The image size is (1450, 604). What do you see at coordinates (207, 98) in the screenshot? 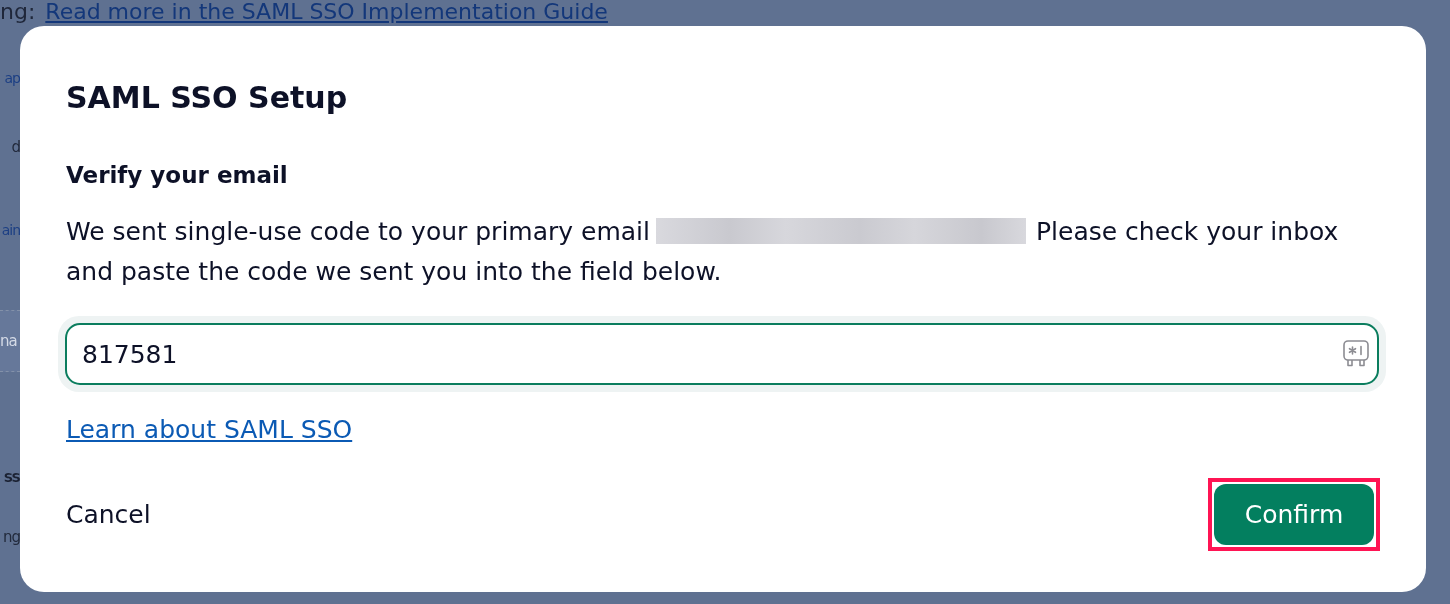
I see `dialog-title: SAML SSO Setup` at bounding box center [207, 98].